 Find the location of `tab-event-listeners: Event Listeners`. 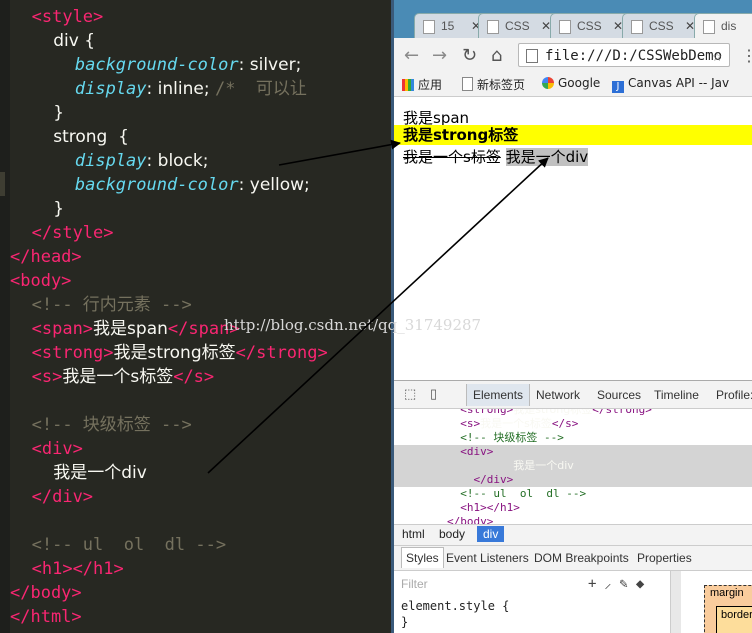

tab-event-listeners: Event Listeners is located at coordinates (487, 558).